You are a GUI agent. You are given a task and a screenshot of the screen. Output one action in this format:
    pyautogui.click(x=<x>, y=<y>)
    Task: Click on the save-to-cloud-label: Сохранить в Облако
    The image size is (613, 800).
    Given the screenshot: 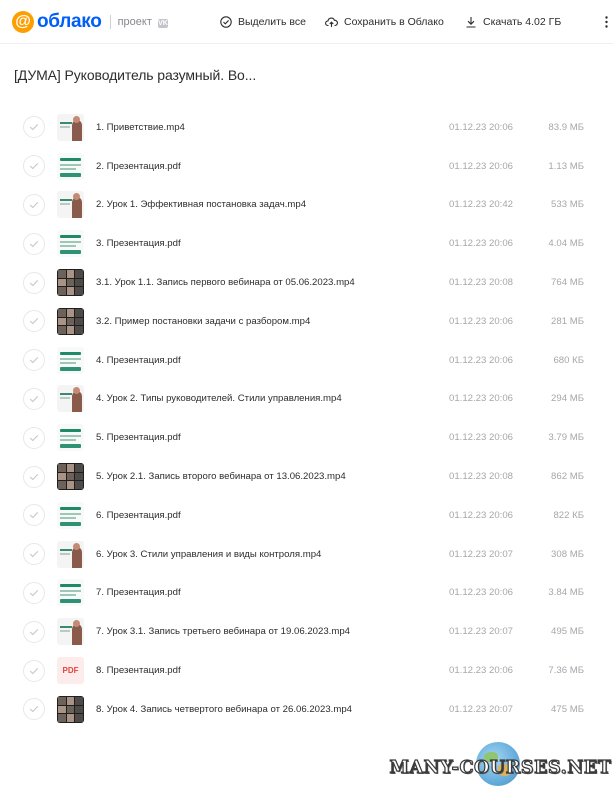 What is the action you would take?
    pyautogui.click(x=394, y=22)
    